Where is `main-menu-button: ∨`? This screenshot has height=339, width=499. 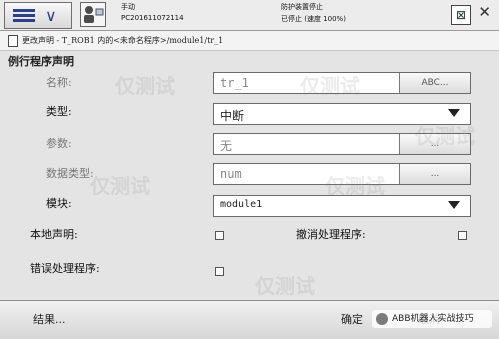
main-menu-button: ∨ is located at coordinates (38, 15).